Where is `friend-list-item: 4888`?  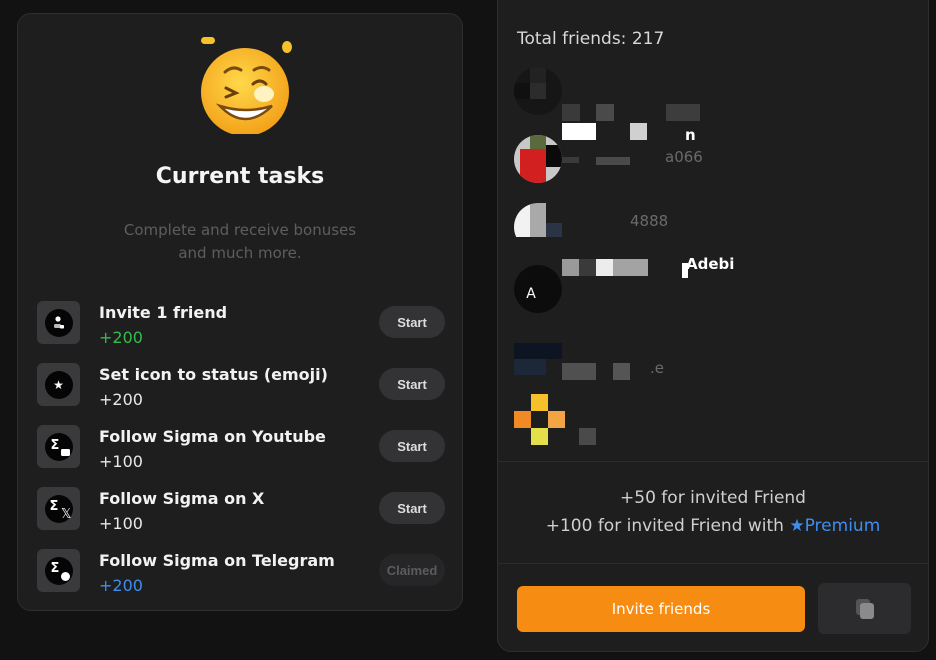
friend-list-item: 4888 is located at coordinates (714, 228).